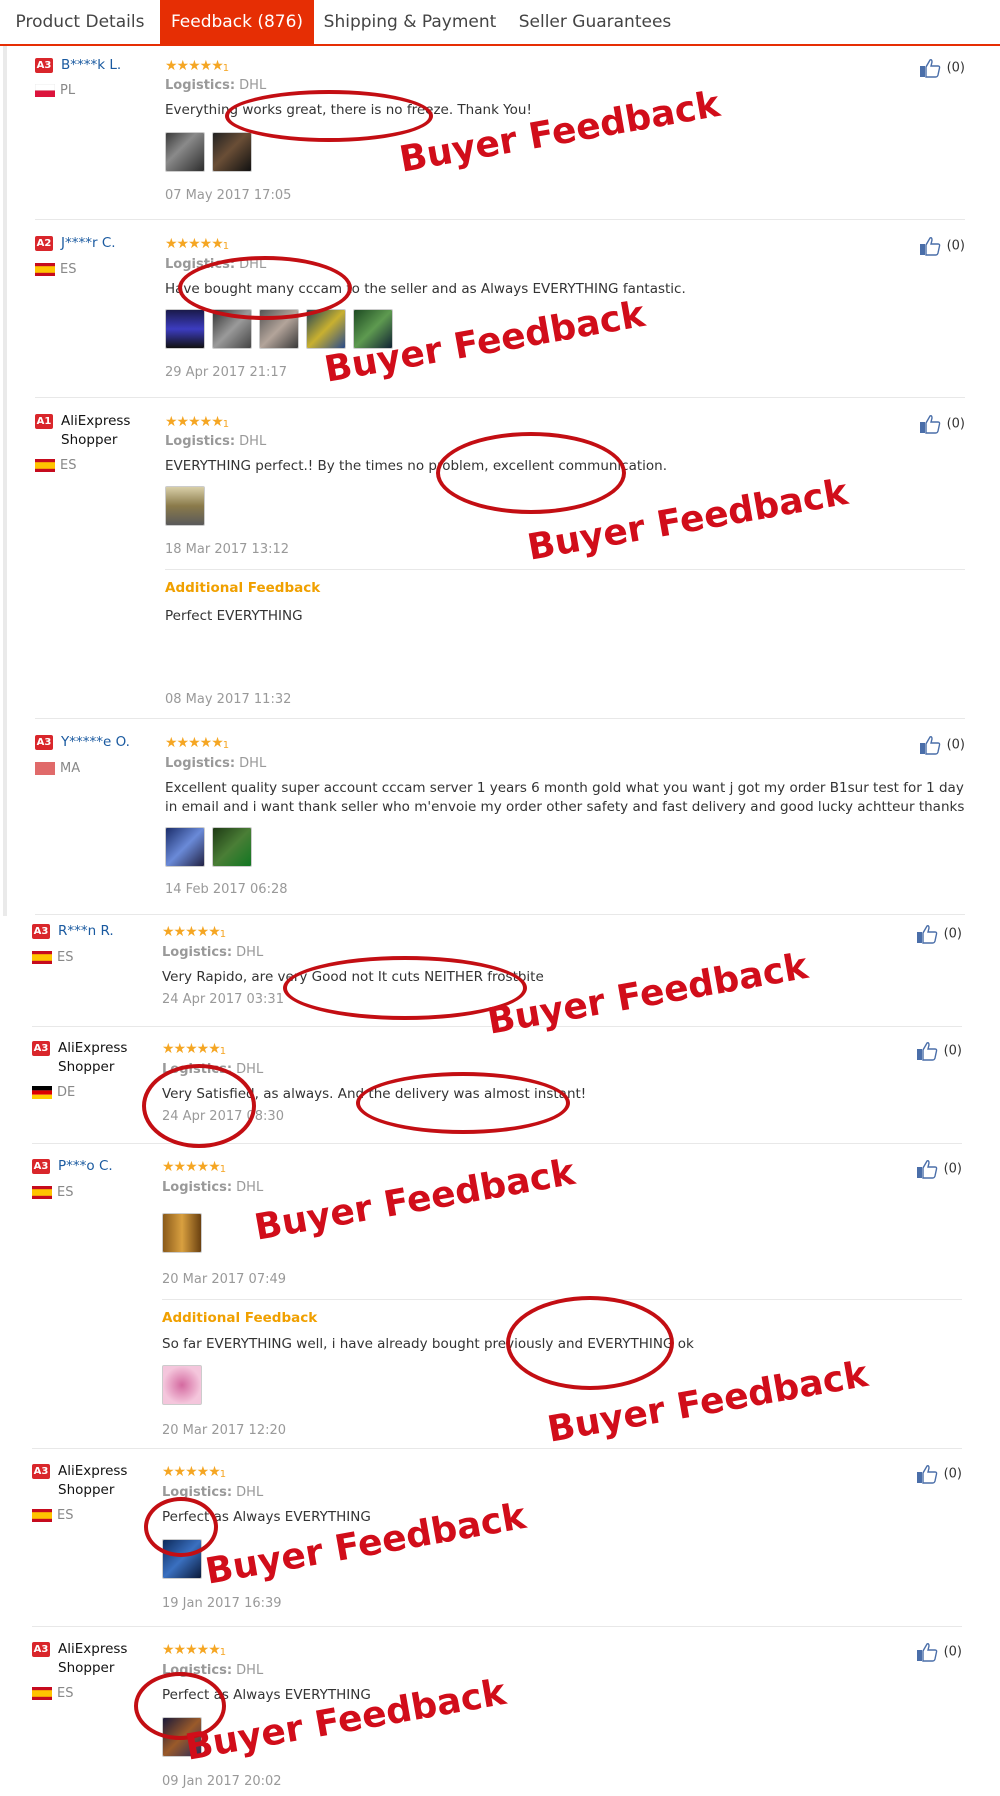 The height and width of the screenshot is (1796, 1000). Describe the element at coordinates (116, 742) in the screenshot. I see `buyer-name: Y*****e O.` at that location.